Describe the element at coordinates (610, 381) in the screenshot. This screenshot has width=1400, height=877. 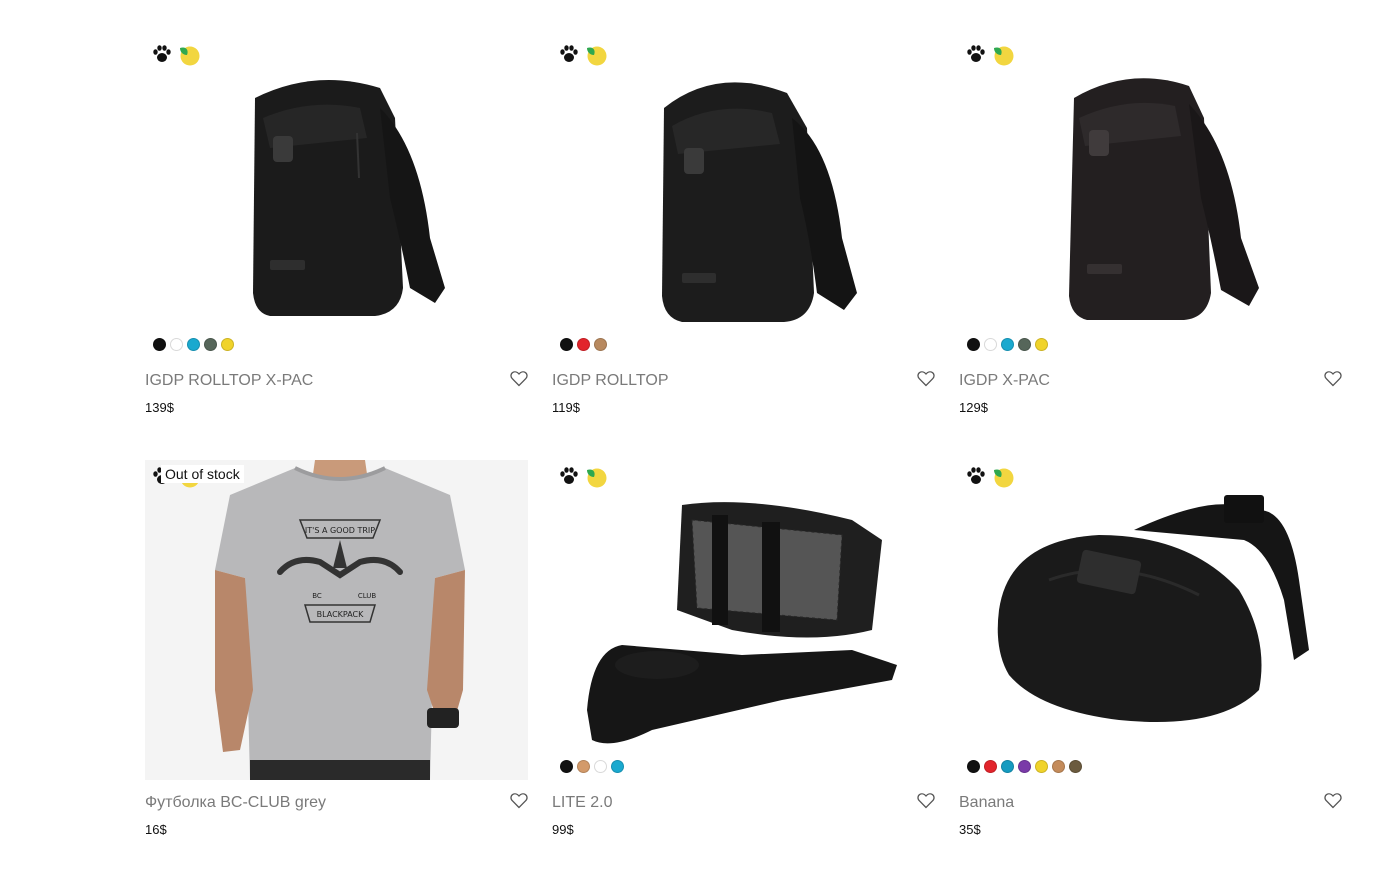
I see `product-name: IGDP ROLLTOP` at that location.